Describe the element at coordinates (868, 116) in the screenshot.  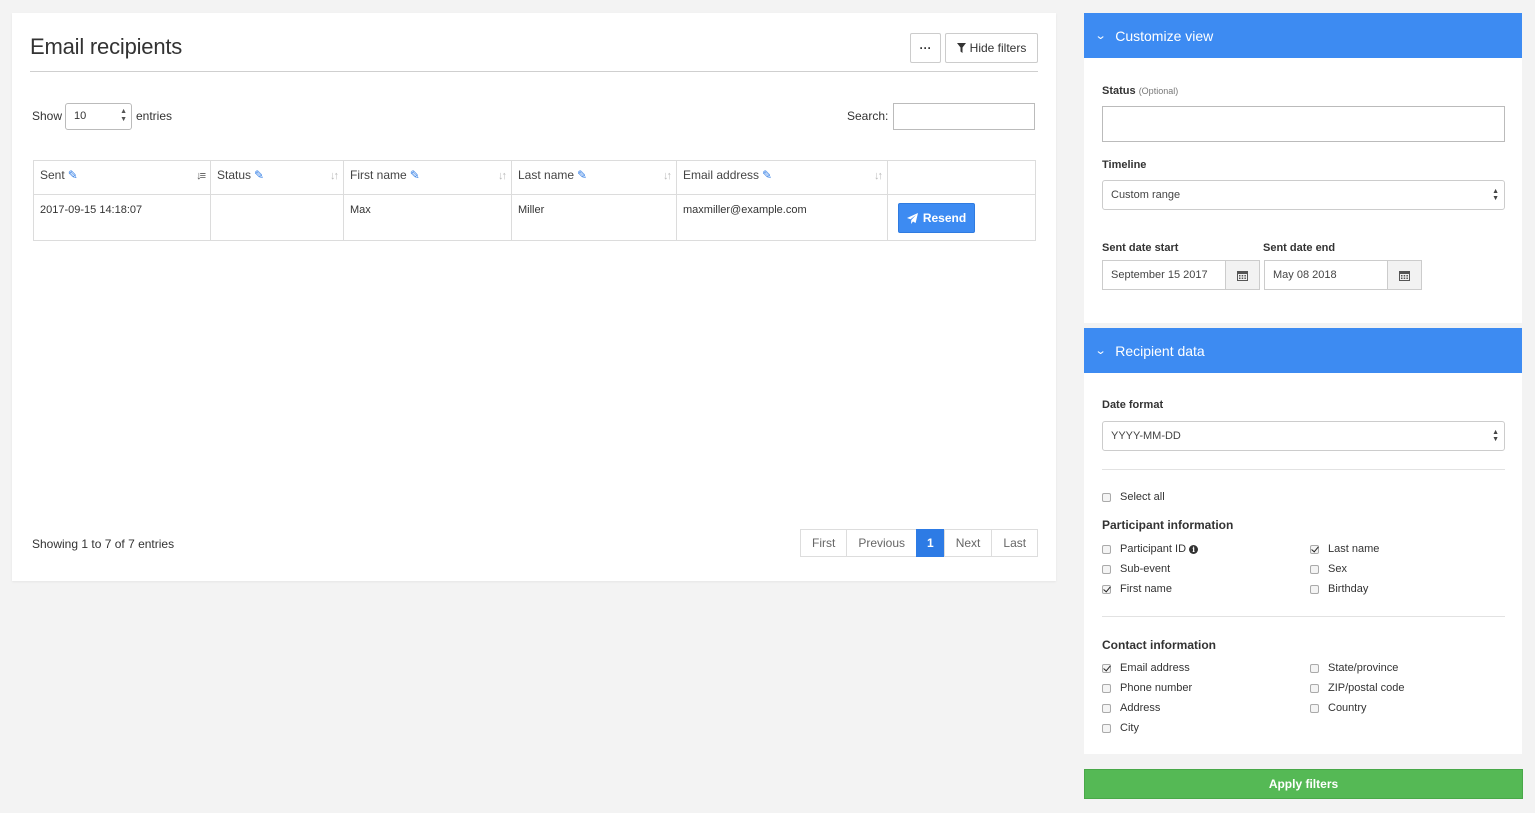
I see `search-label: Search:` at that location.